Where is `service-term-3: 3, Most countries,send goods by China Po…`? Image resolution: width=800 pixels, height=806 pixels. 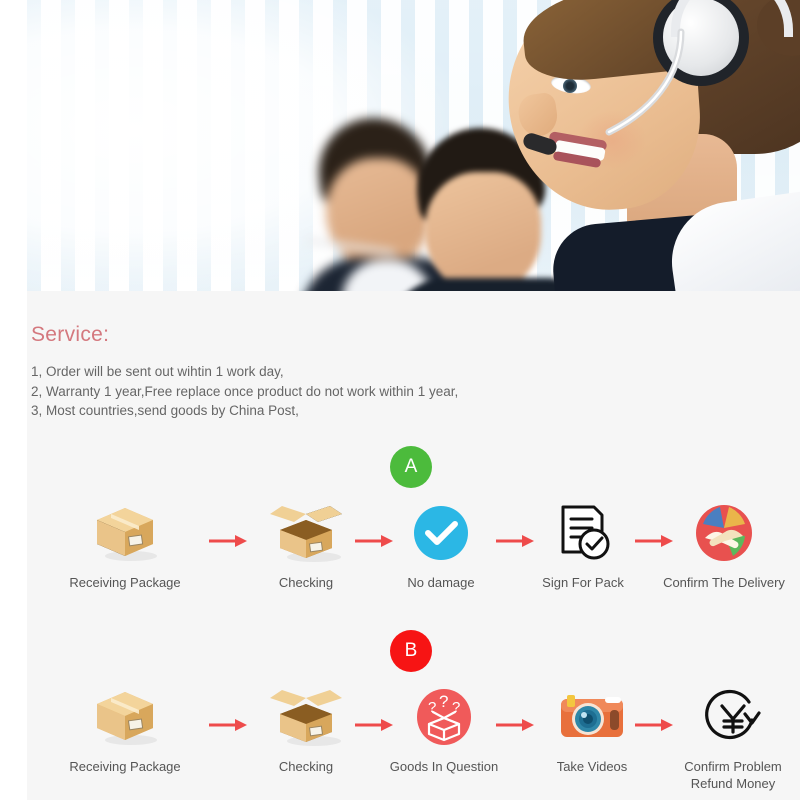
service-term-3: 3, Most countries,send goods by China Po… is located at coordinates (165, 410).